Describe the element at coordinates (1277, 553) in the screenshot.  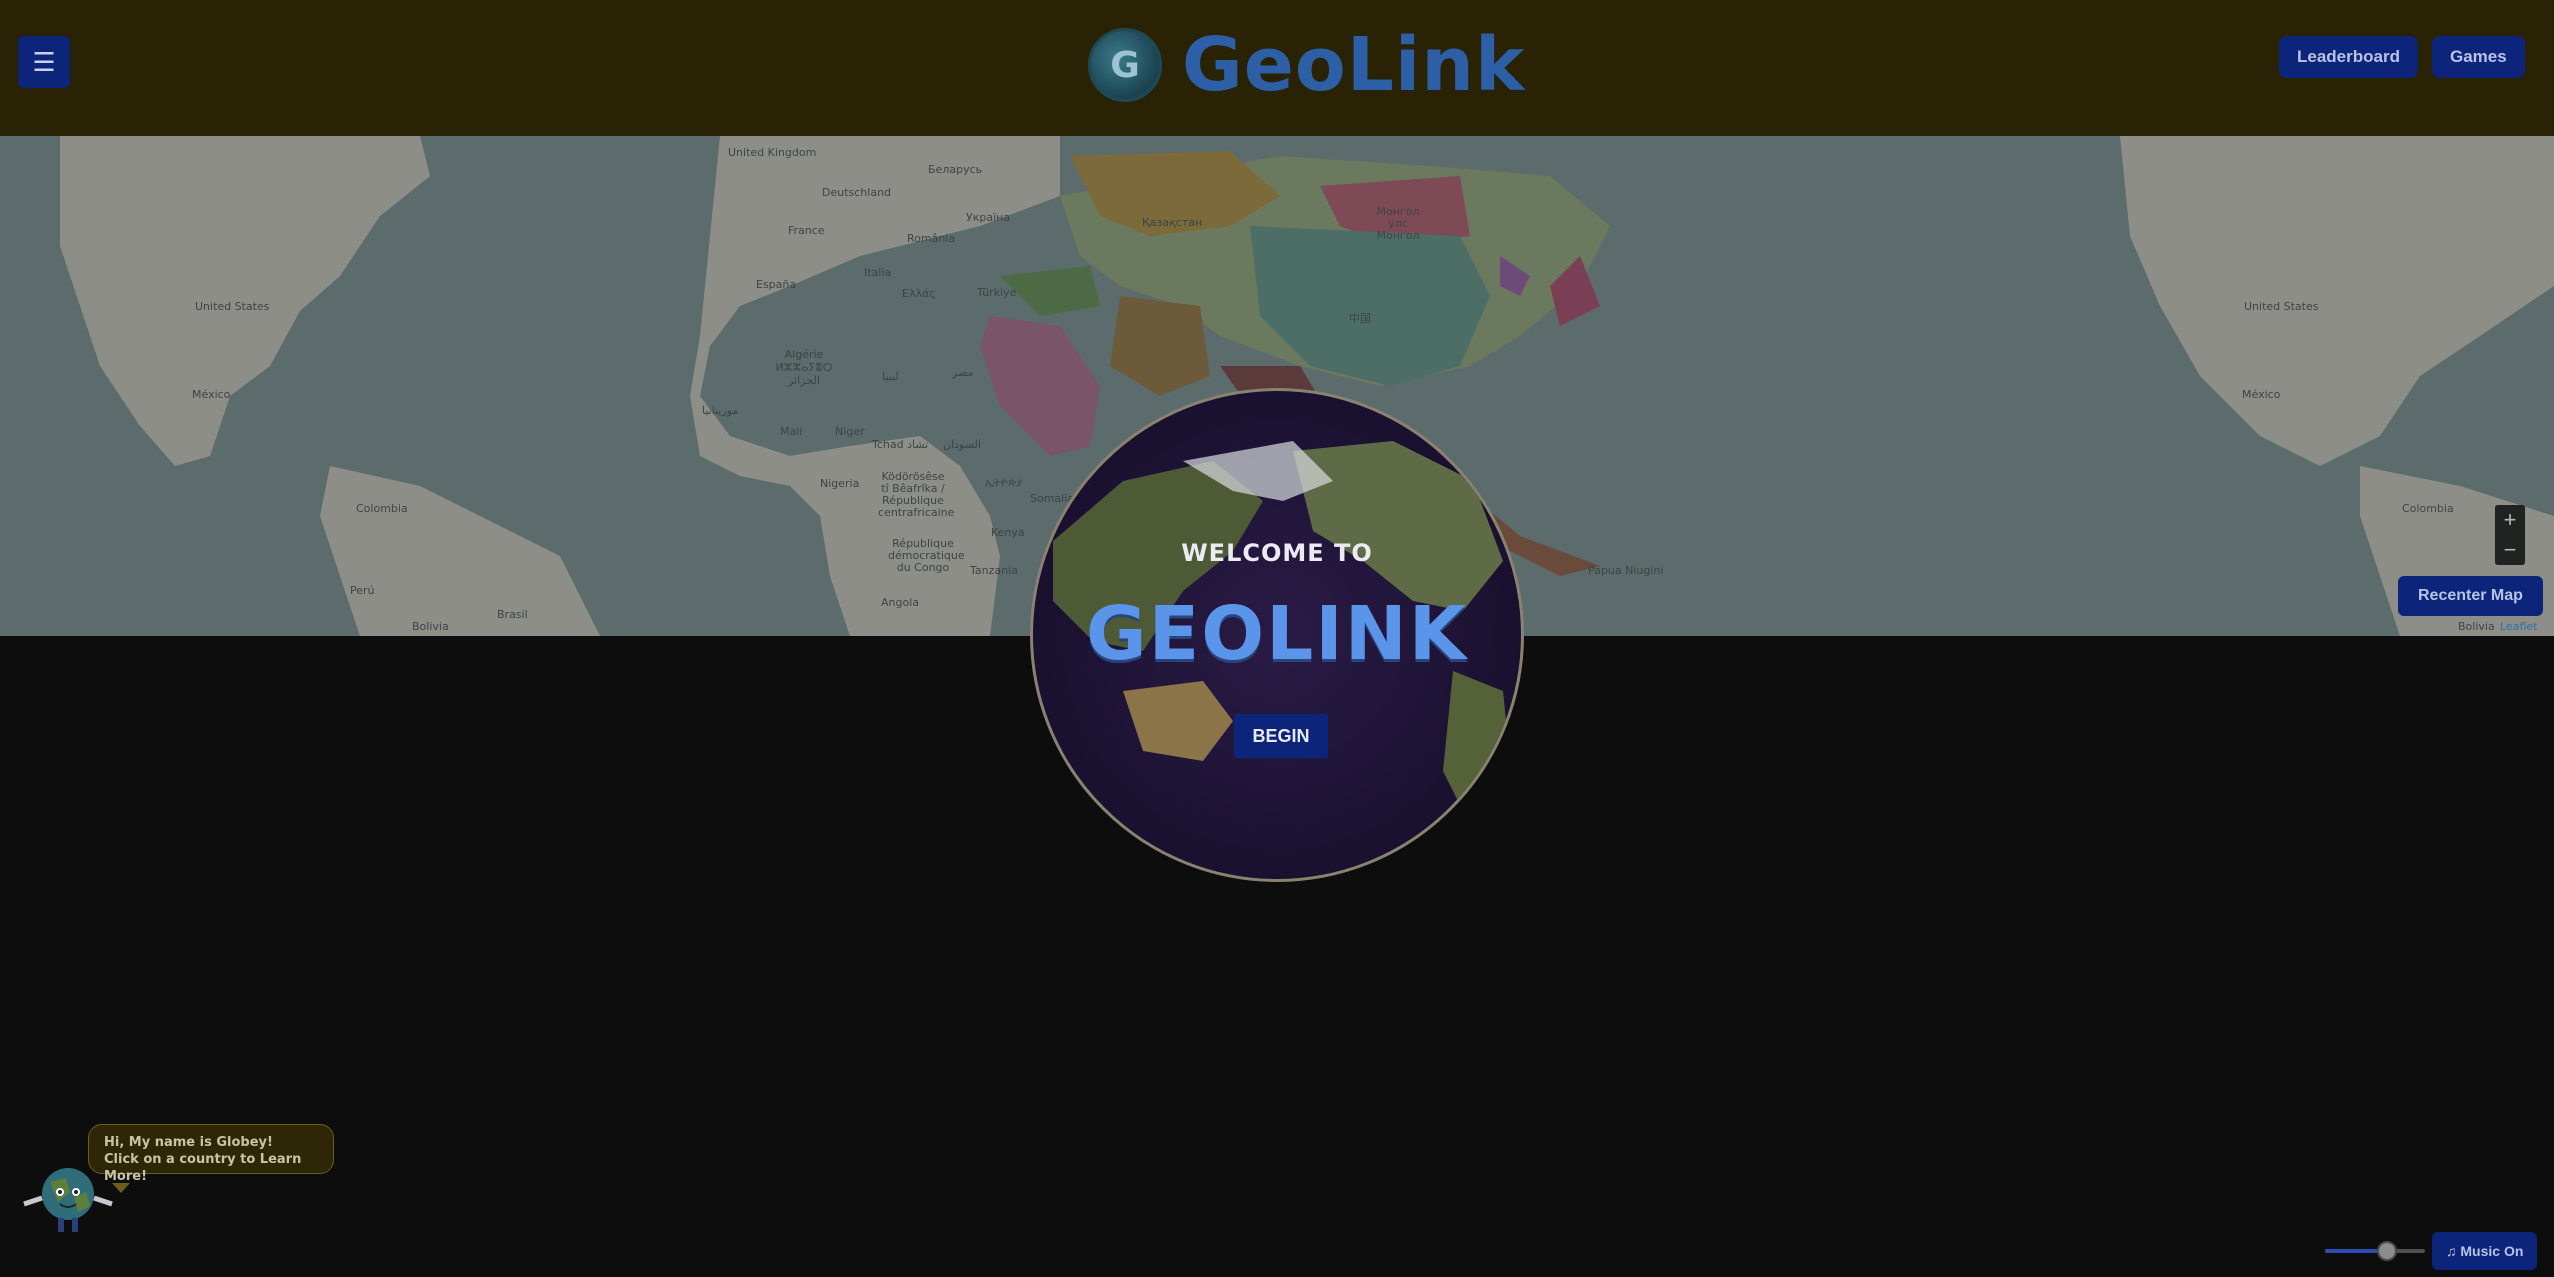
I see `welcome-subtitle: WELCOME TO` at that location.